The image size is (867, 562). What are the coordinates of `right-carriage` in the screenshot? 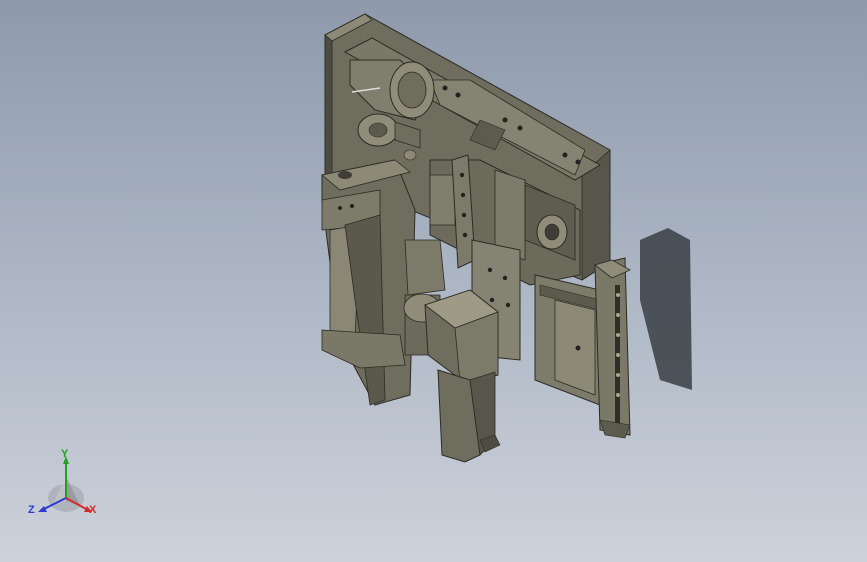 It's located at (567, 340).